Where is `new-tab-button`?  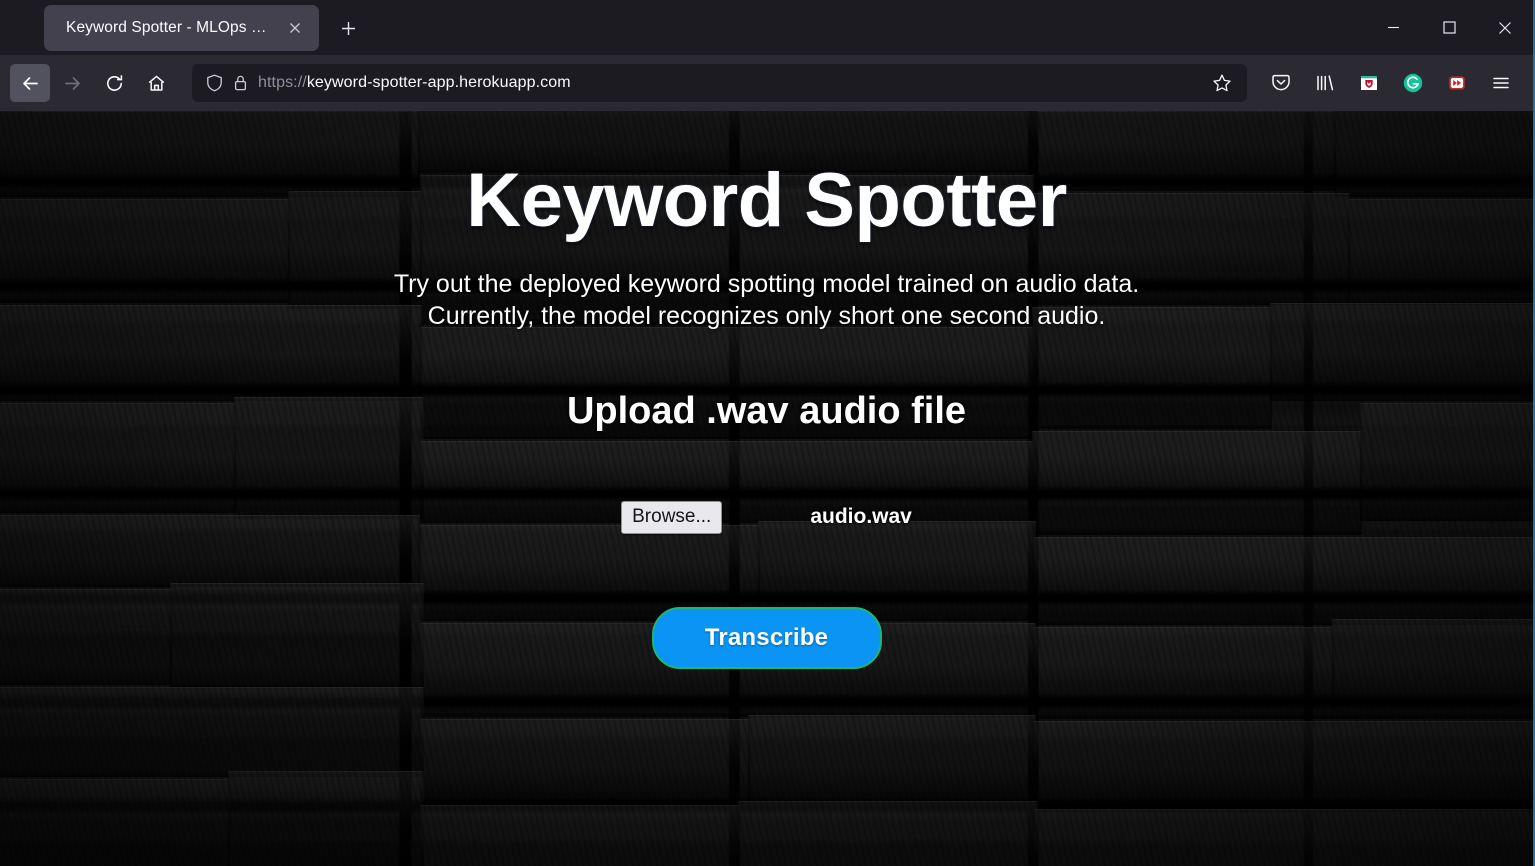 new-tab-button is located at coordinates (348, 28).